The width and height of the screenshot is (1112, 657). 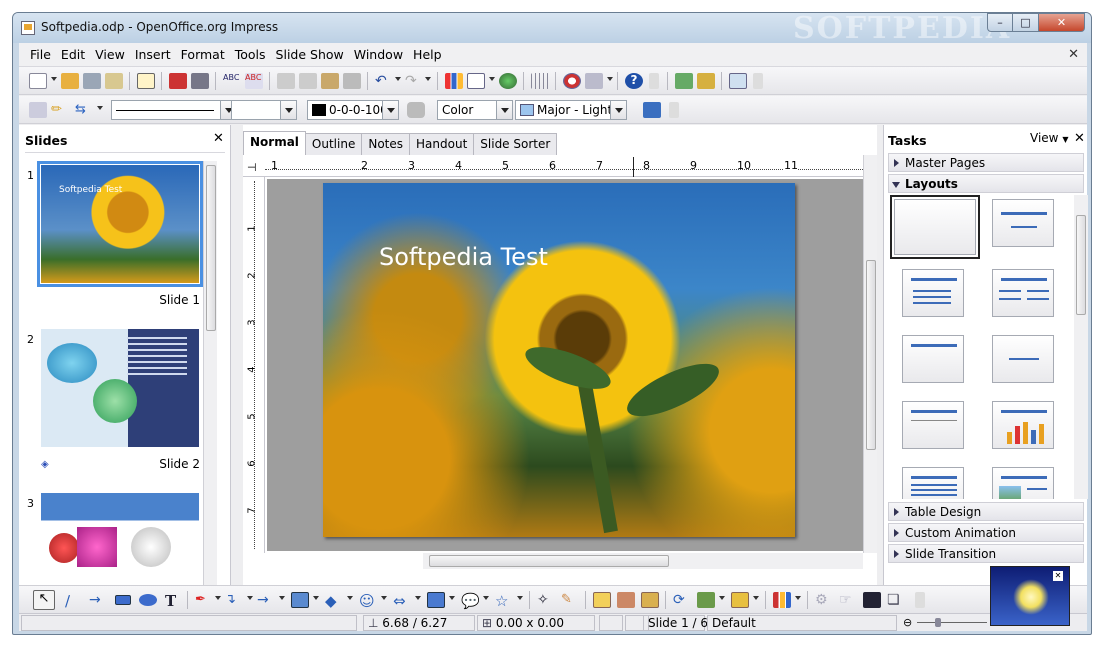 I want to click on tab-handout: Handout, so click(x=442, y=144).